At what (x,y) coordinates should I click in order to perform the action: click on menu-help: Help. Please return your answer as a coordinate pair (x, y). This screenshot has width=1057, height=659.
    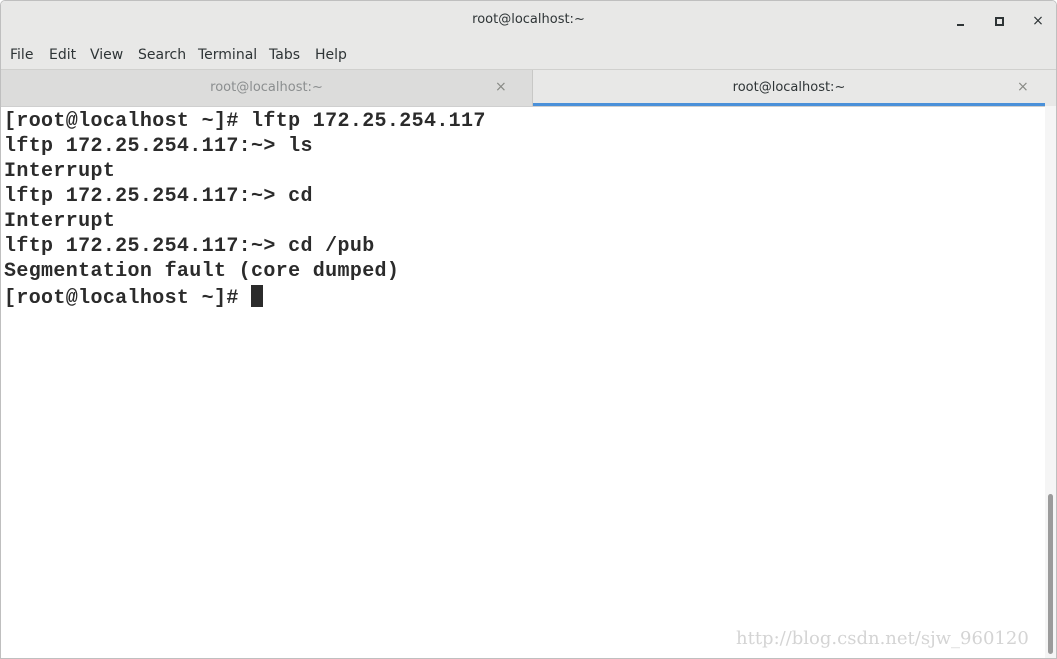
    Looking at the image, I should click on (331, 55).